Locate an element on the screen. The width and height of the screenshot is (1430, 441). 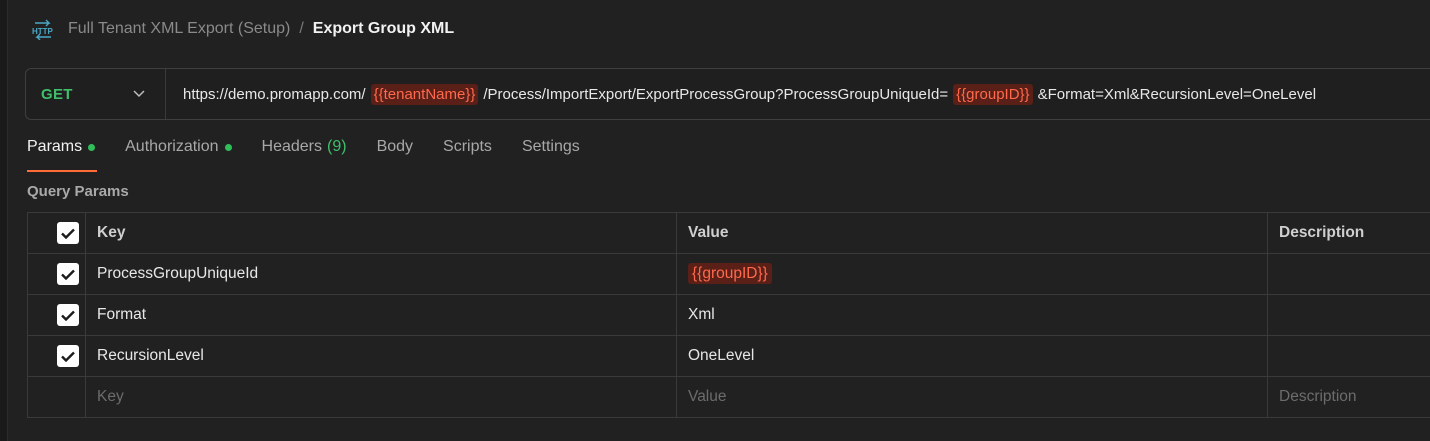
table-header-row: Key Value Description is located at coordinates (728, 233).